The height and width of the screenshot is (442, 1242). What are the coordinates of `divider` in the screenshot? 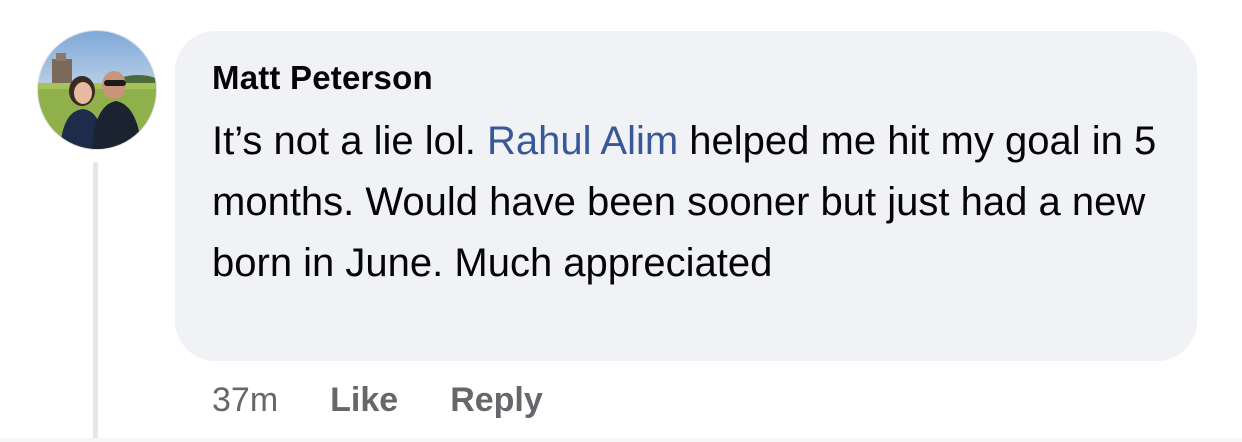 It's located at (621, 440).